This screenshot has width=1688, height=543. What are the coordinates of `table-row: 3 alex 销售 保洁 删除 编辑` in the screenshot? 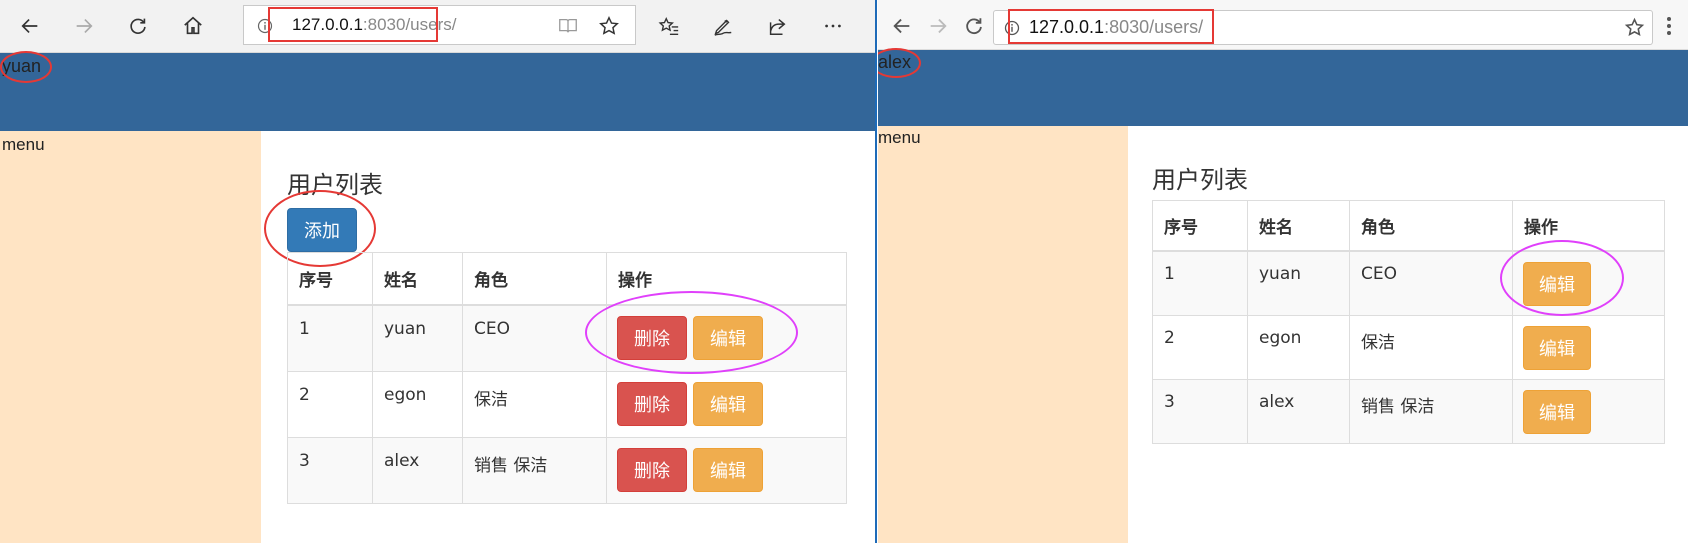 It's located at (567, 470).